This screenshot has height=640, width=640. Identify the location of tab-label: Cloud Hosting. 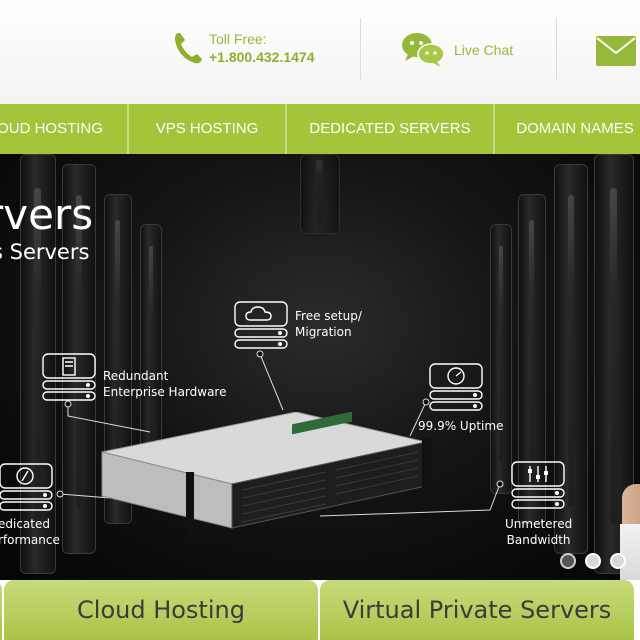
(161, 610).